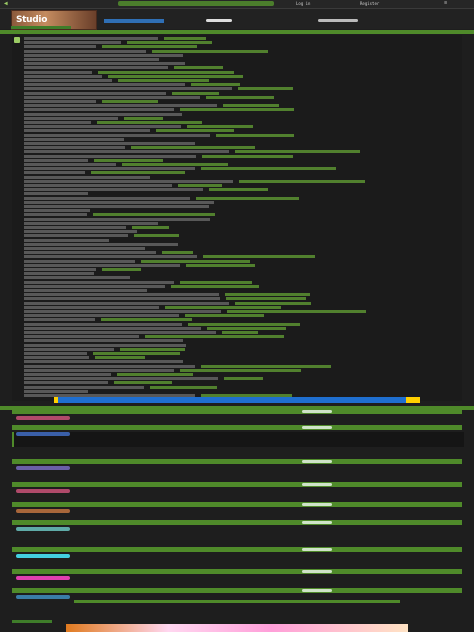 This screenshot has width=474, height=632. Describe the element at coordinates (389, 3) in the screenshot. I see `register-button: Register` at that location.